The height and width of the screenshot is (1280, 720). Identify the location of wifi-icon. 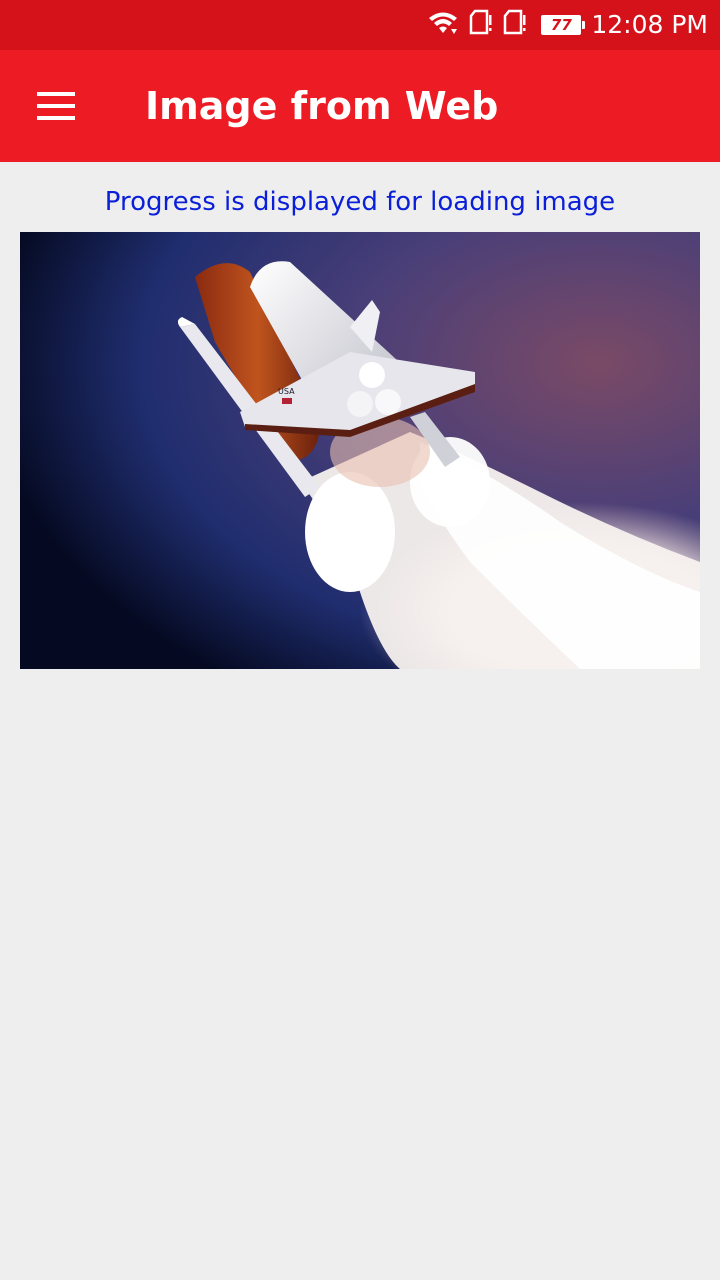
(443, 25).